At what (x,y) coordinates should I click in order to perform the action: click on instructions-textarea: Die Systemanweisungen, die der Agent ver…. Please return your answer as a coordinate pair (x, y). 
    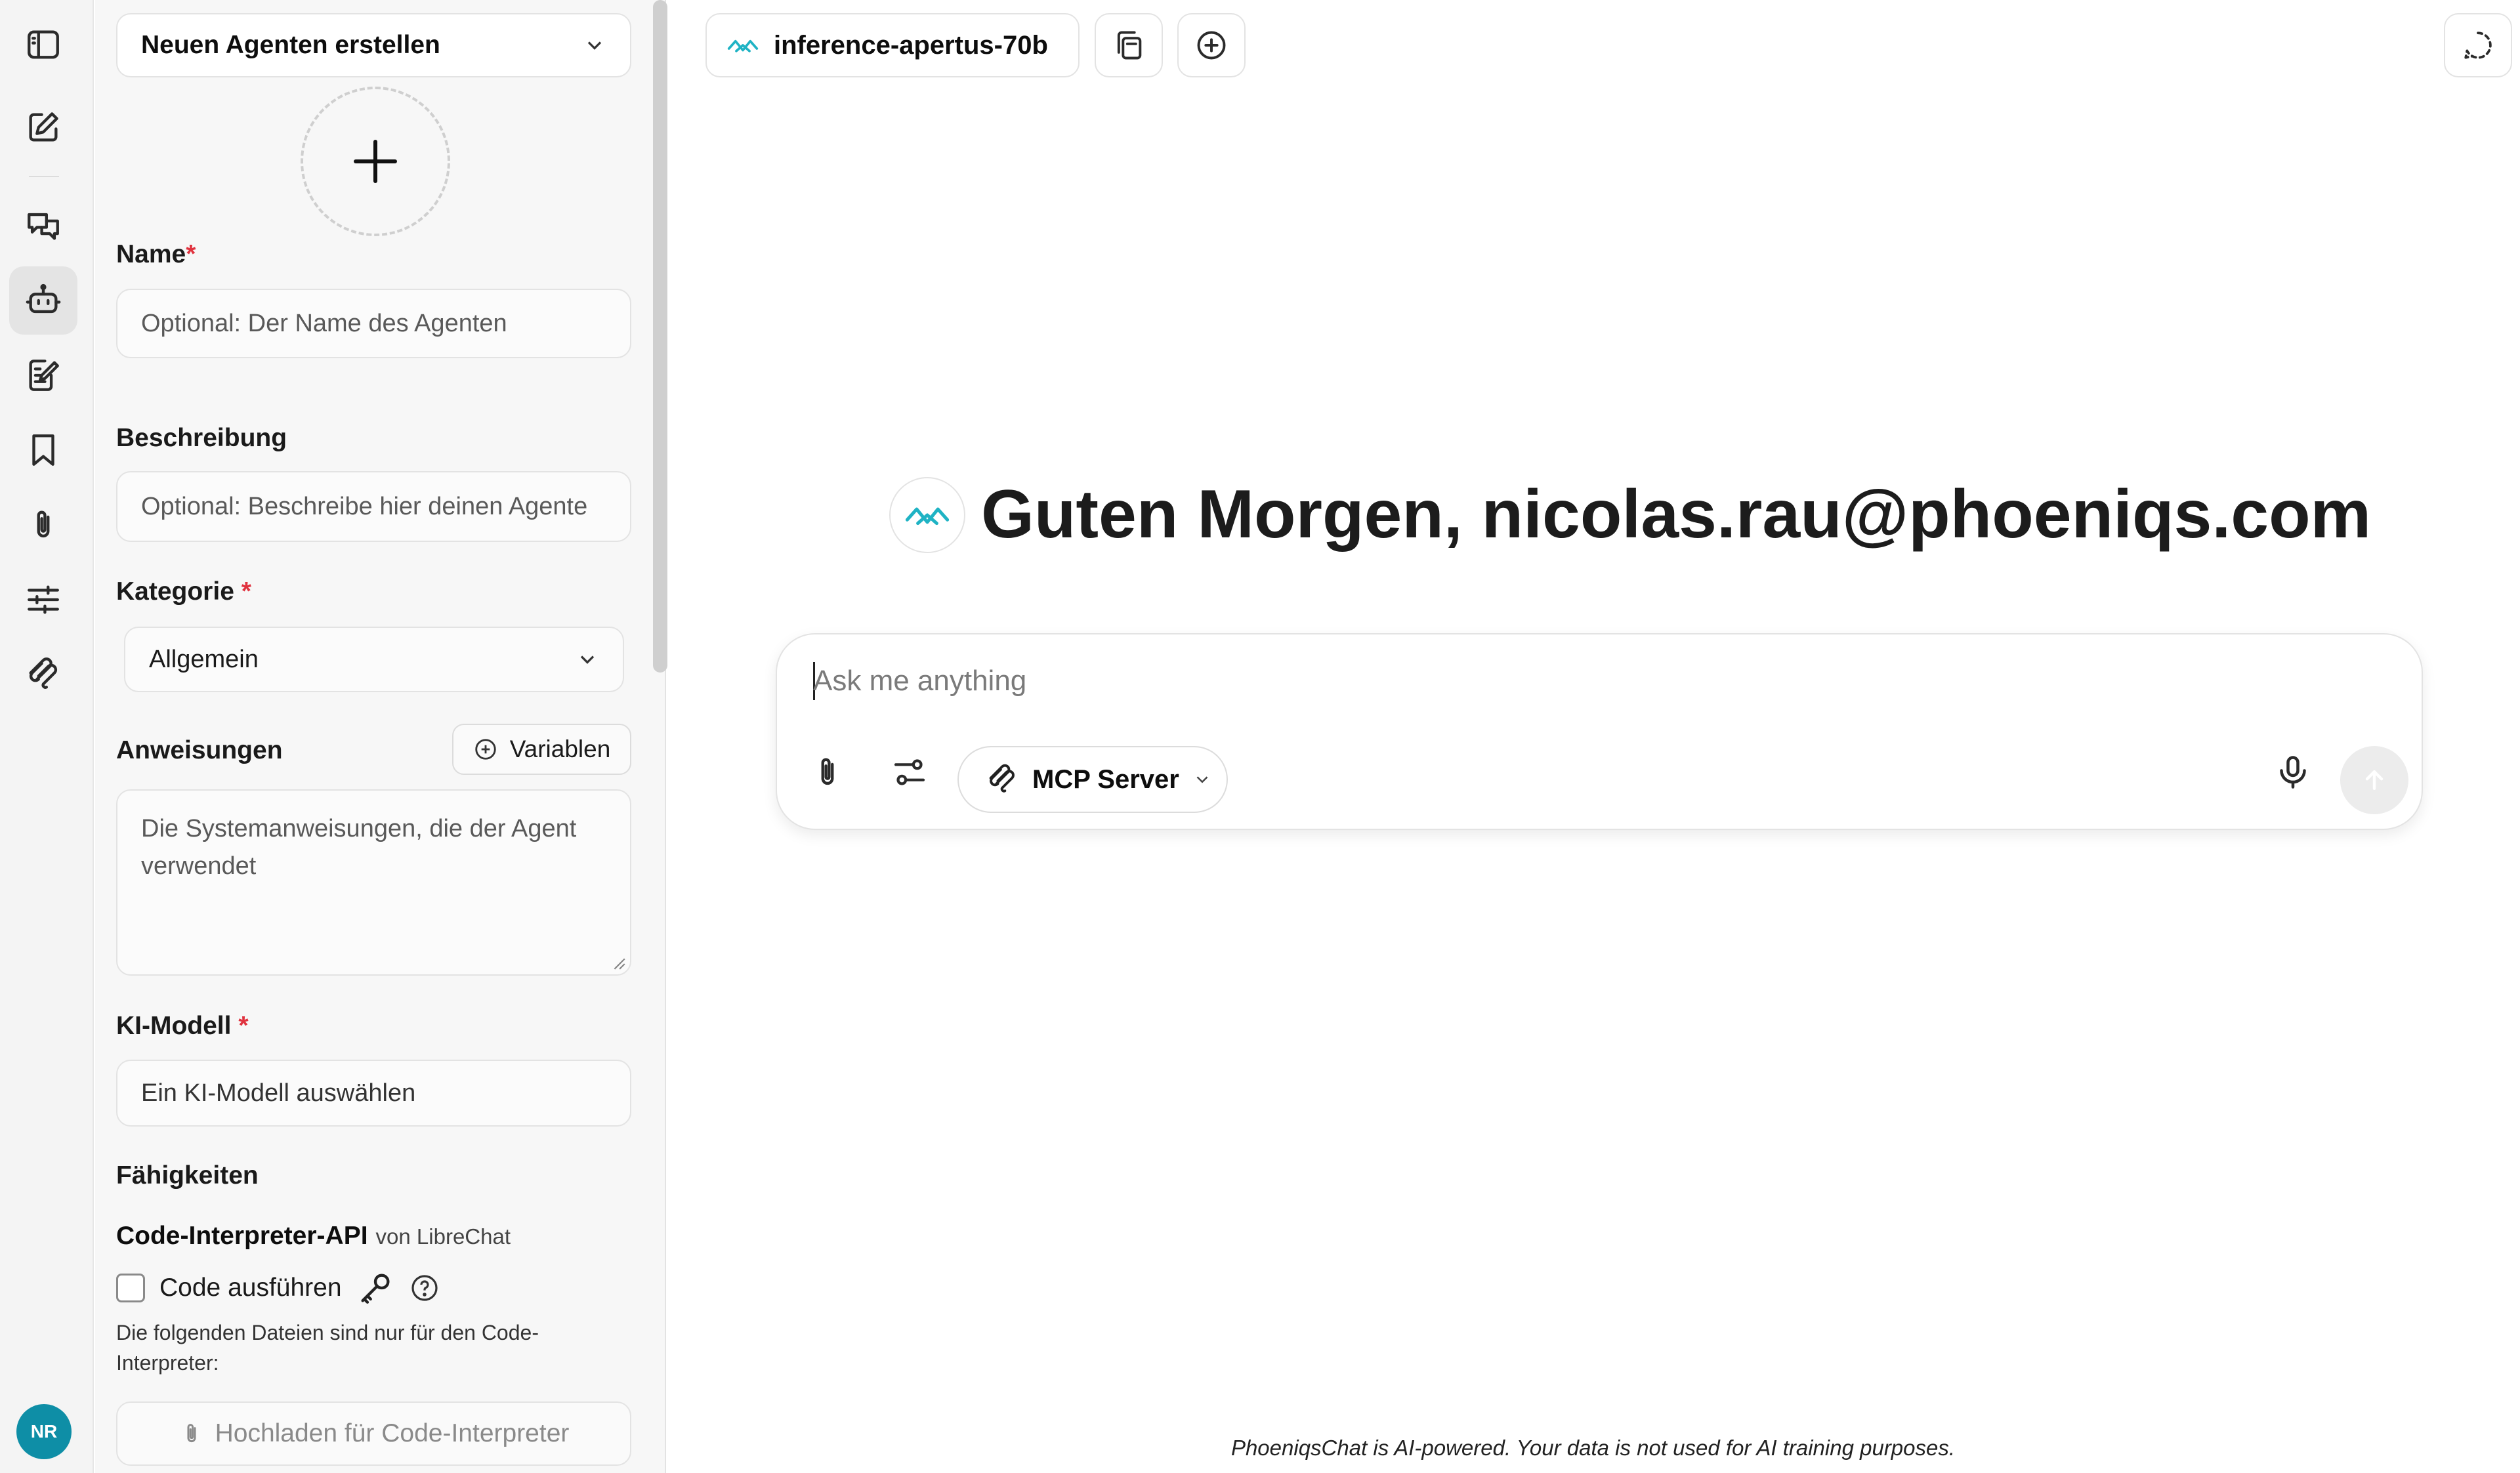
    Looking at the image, I should click on (373, 882).